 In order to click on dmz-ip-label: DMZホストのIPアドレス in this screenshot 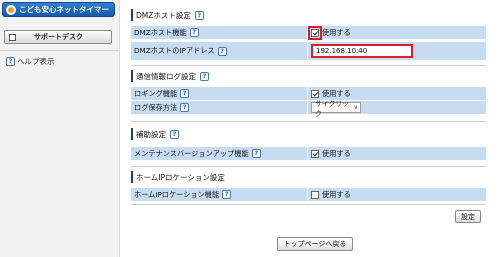, I will do `click(174, 50)`.